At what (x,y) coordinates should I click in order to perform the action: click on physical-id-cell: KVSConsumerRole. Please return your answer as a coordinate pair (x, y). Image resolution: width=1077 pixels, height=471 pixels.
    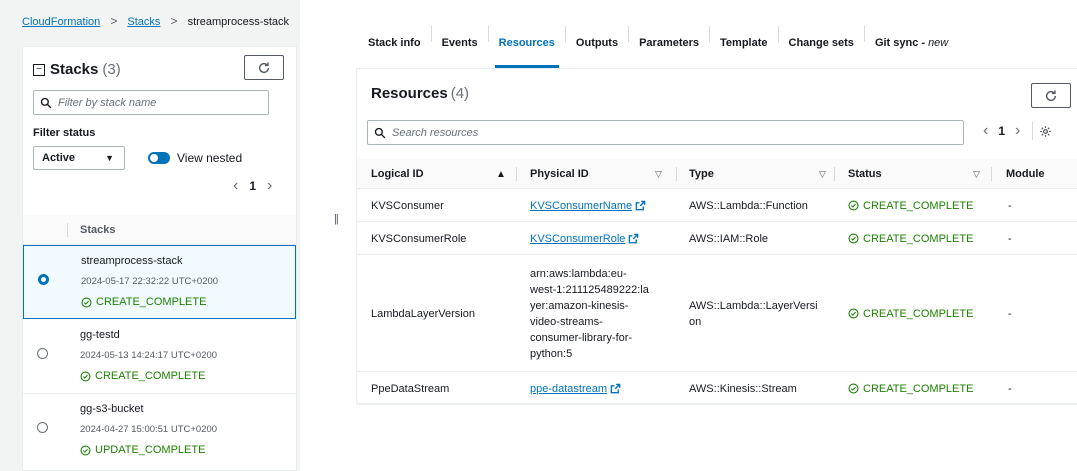
    Looking at the image, I should click on (584, 238).